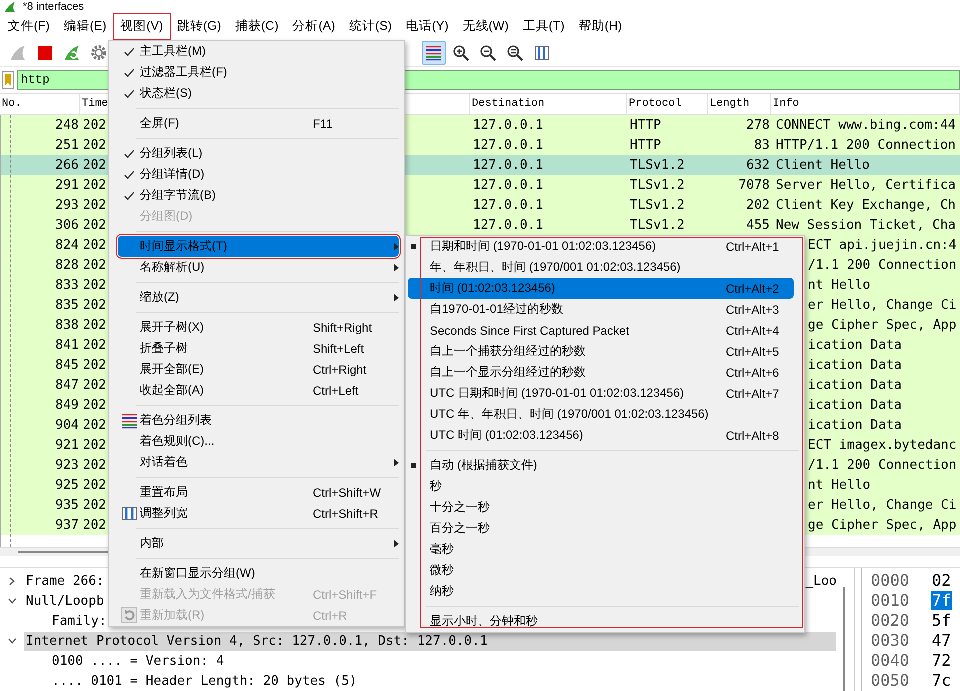 Image resolution: width=960 pixels, height=691 pixels. What do you see at coordinates (548, 104) in the screenshot?
I see `column-header: Destination` at bounding box center [548, 104].